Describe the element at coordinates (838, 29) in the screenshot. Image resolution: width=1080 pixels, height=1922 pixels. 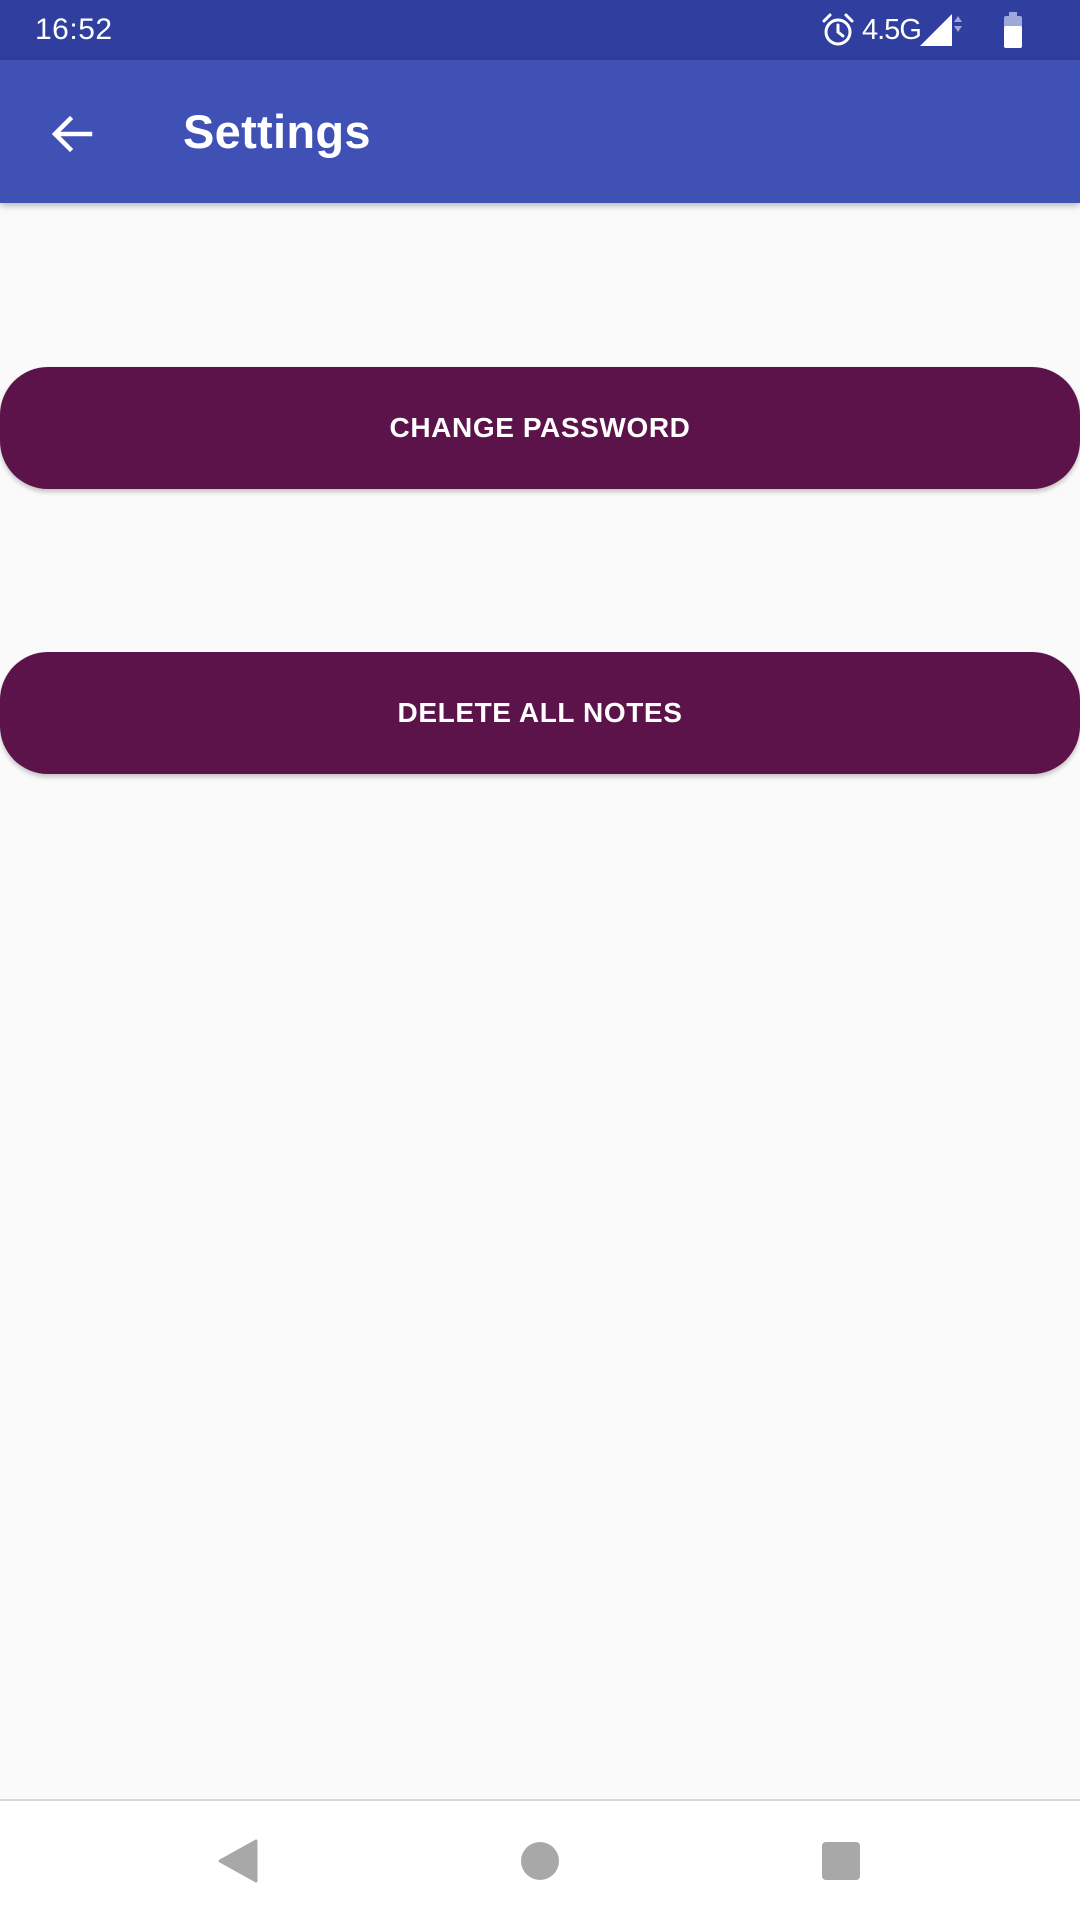
I see `alarm-icon` at that location.